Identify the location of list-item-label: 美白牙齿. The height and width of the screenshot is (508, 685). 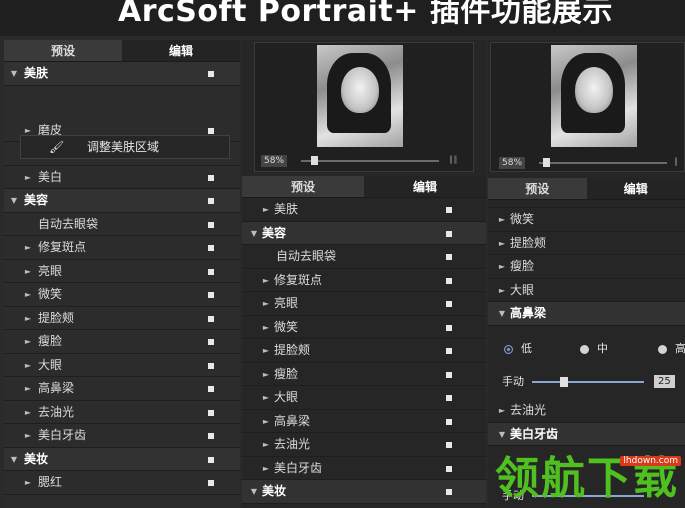
(62, 435).